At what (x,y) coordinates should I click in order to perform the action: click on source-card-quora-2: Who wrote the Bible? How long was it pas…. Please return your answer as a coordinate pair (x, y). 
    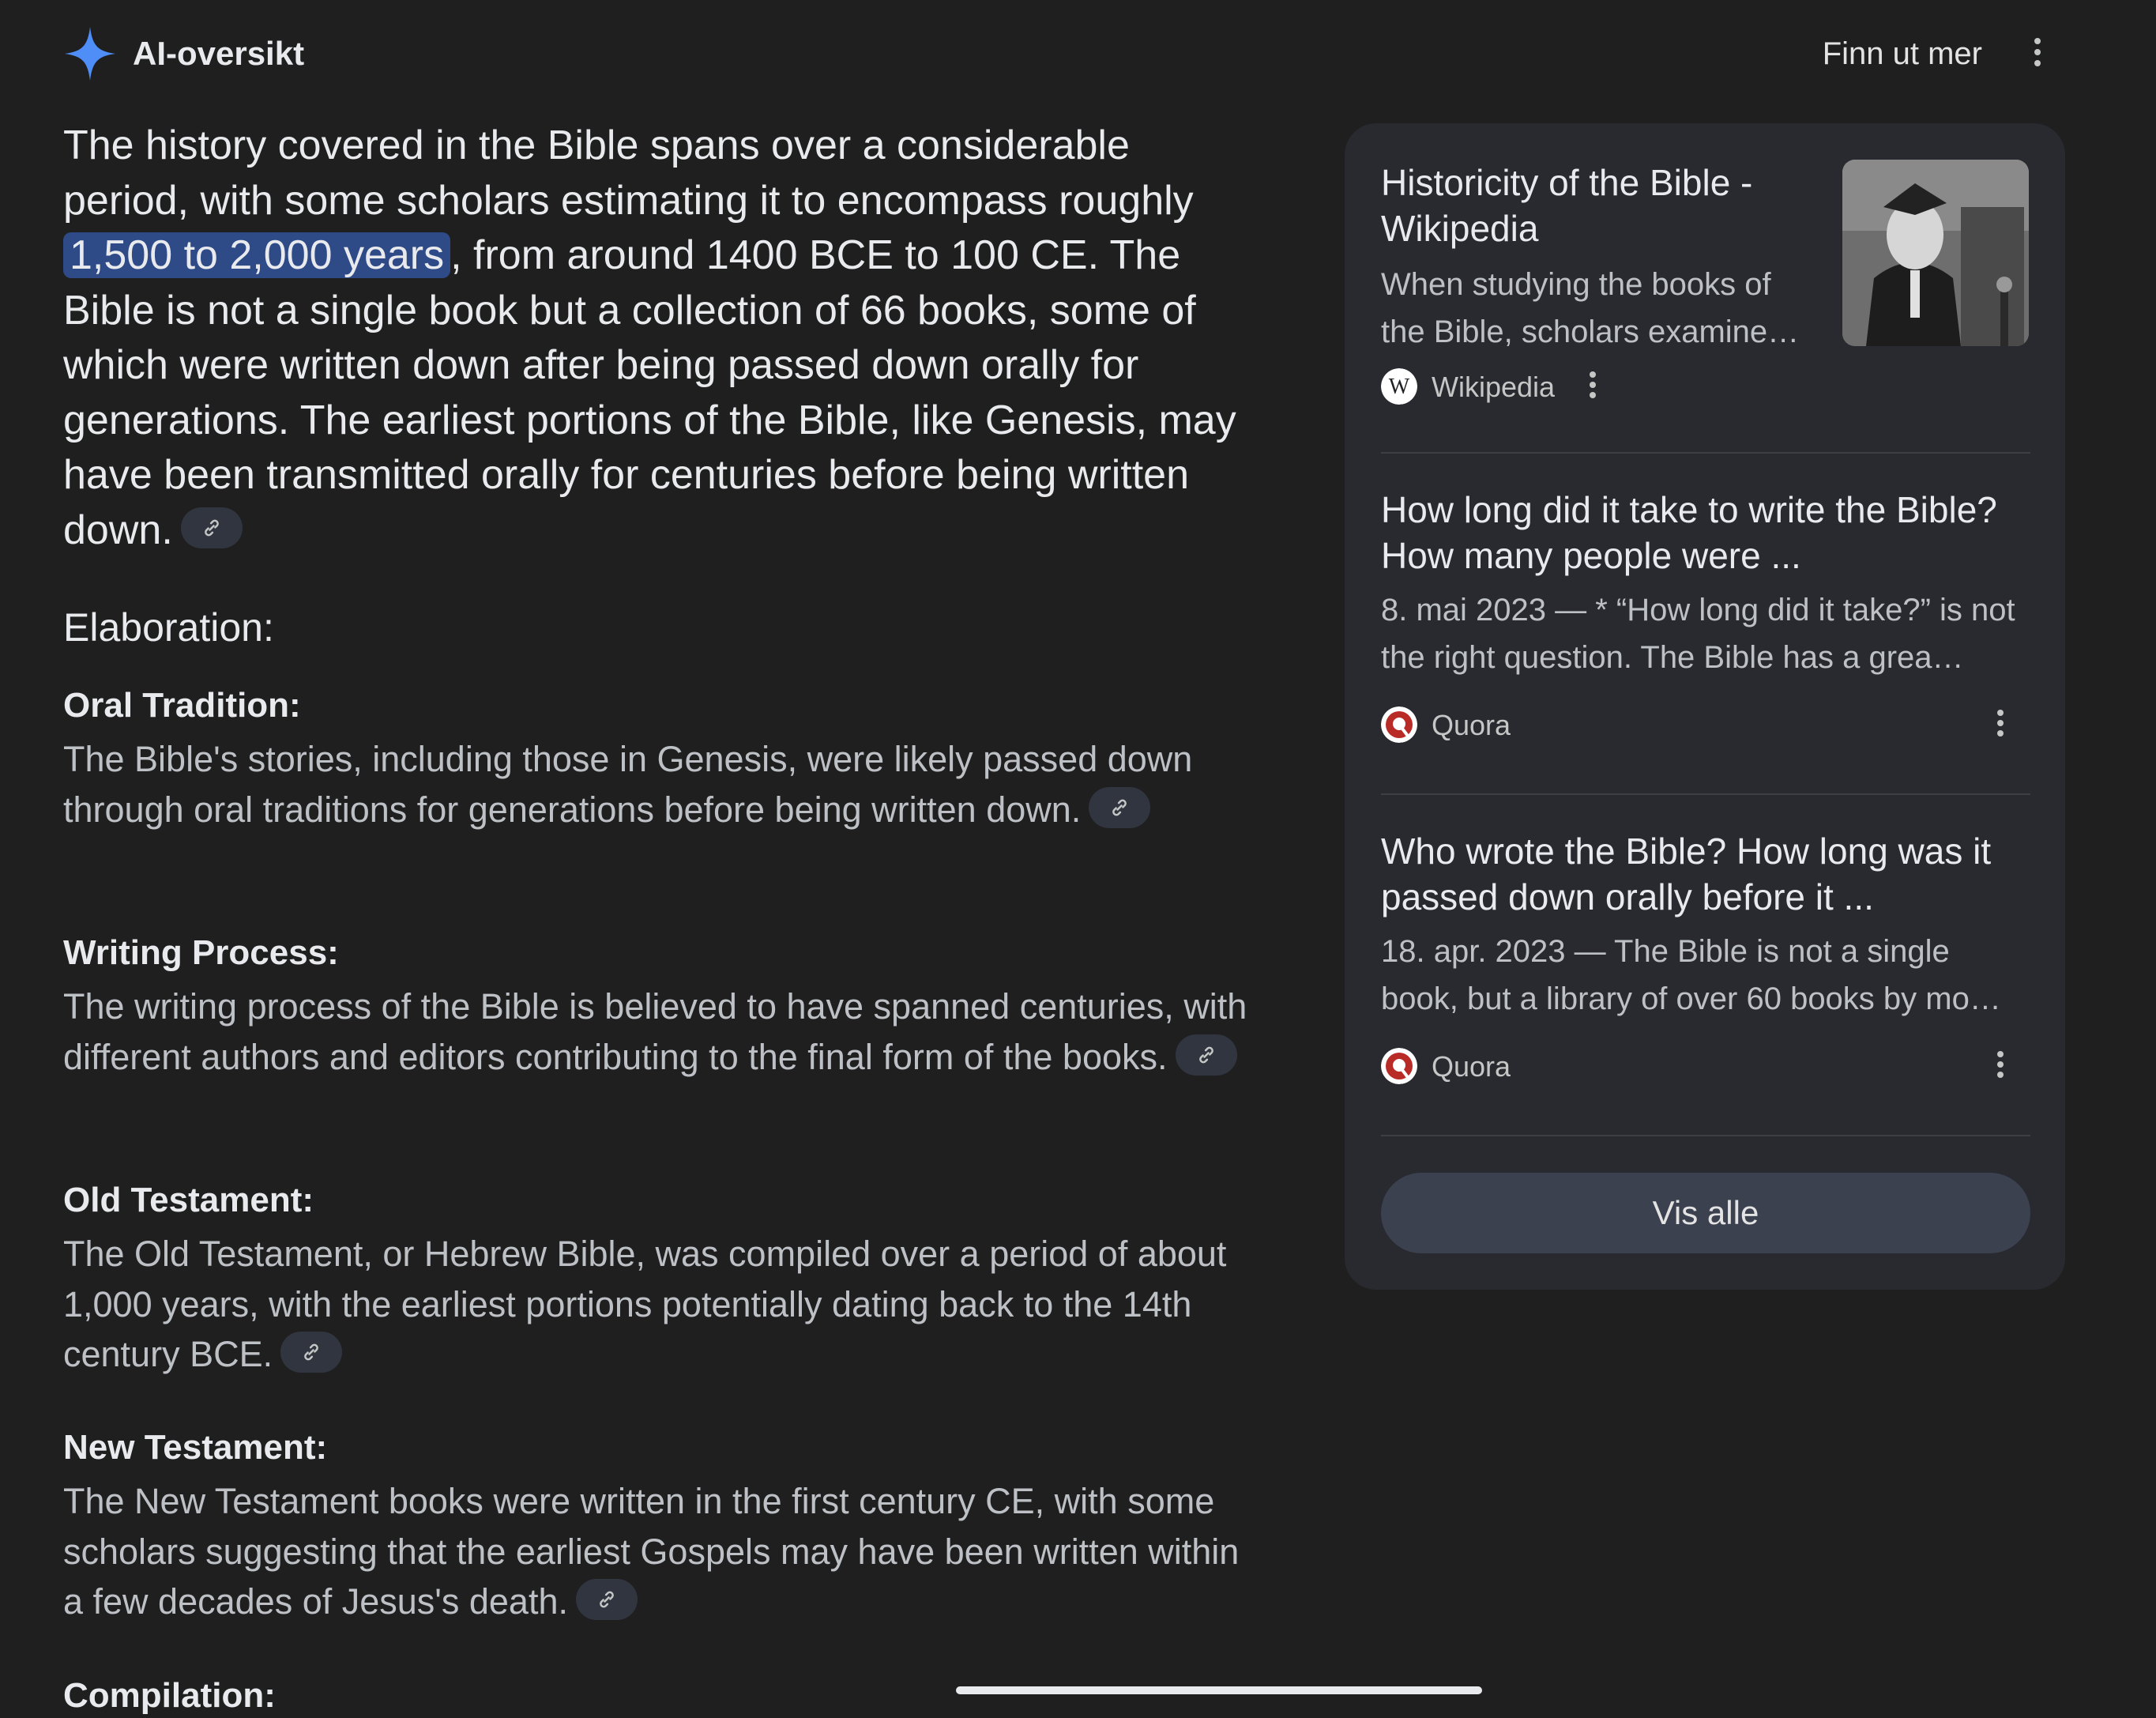
    Looking at the image, I should click on (1706, 978).